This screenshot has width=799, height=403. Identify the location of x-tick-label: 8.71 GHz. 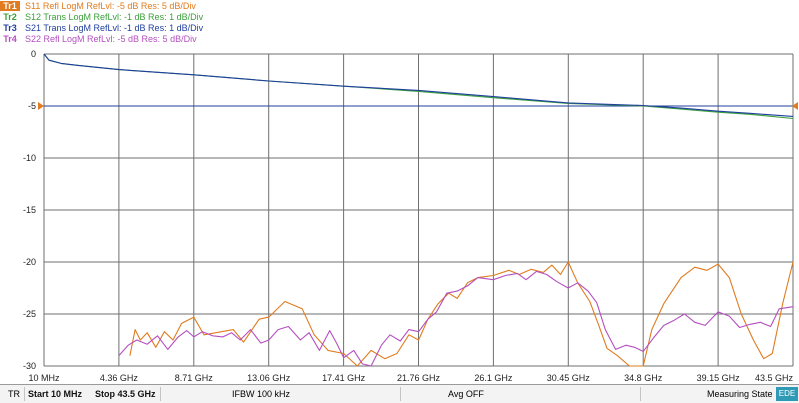
(194, 378).